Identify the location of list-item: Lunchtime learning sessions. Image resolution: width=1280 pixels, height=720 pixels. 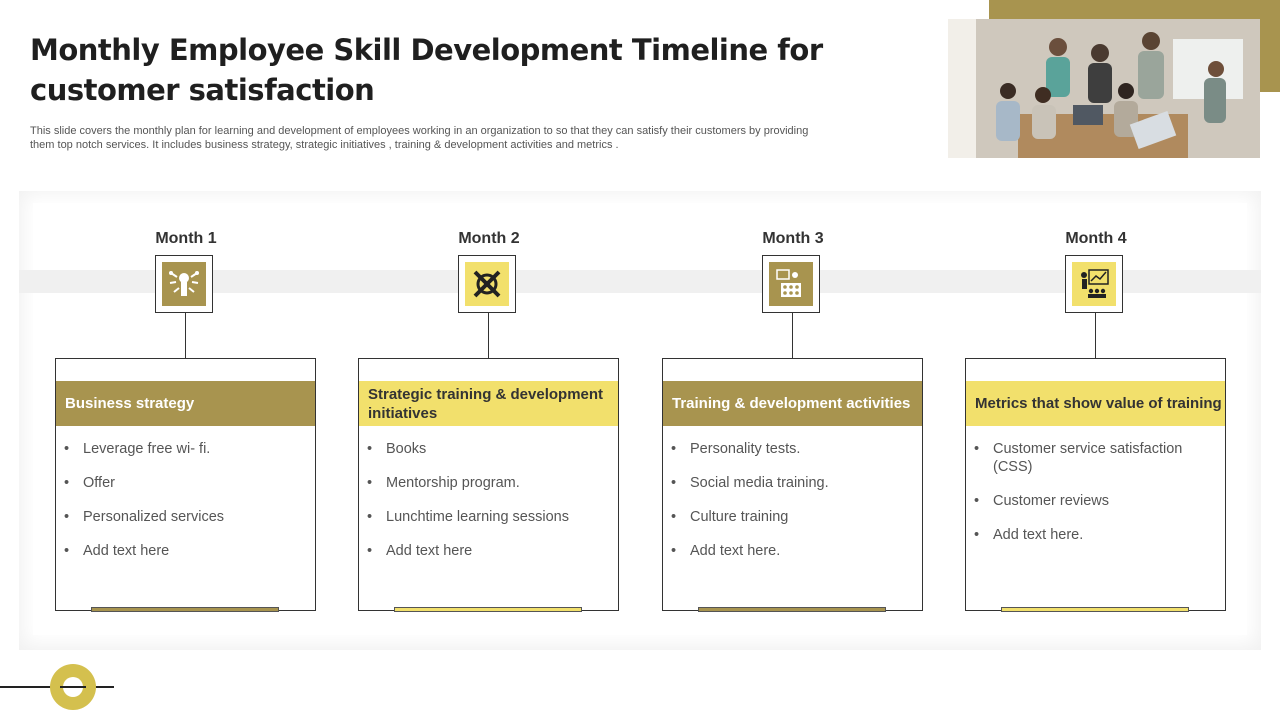
(487, 517).